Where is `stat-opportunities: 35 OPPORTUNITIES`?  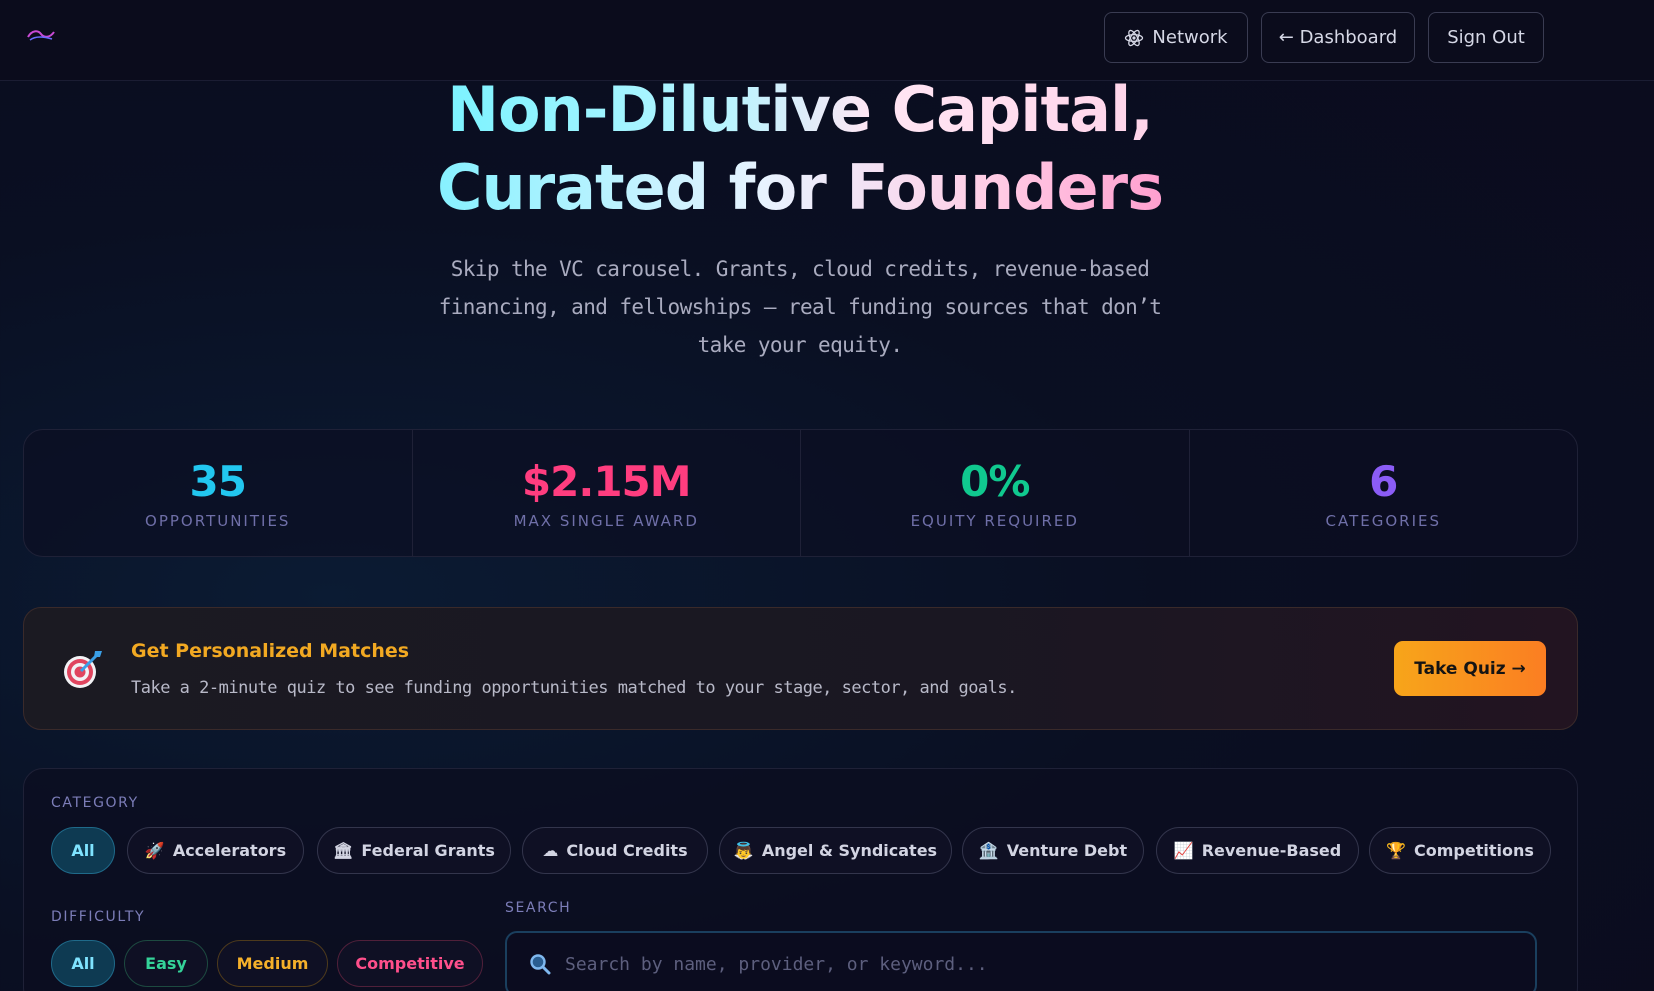 stat-opportunities: 35 OPPORTUNITIES is located at coordinates (218, 493).